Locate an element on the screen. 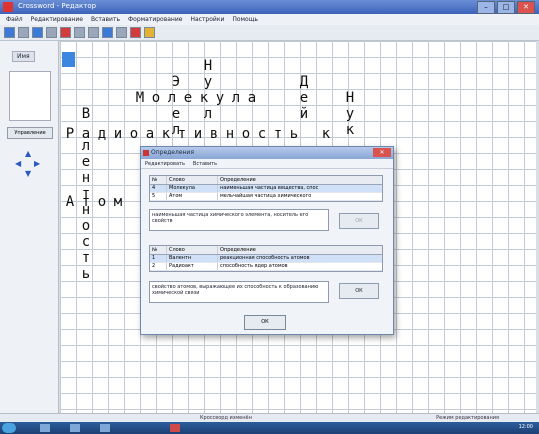  cell-word: Валентн is located at coordinates (192, 258).